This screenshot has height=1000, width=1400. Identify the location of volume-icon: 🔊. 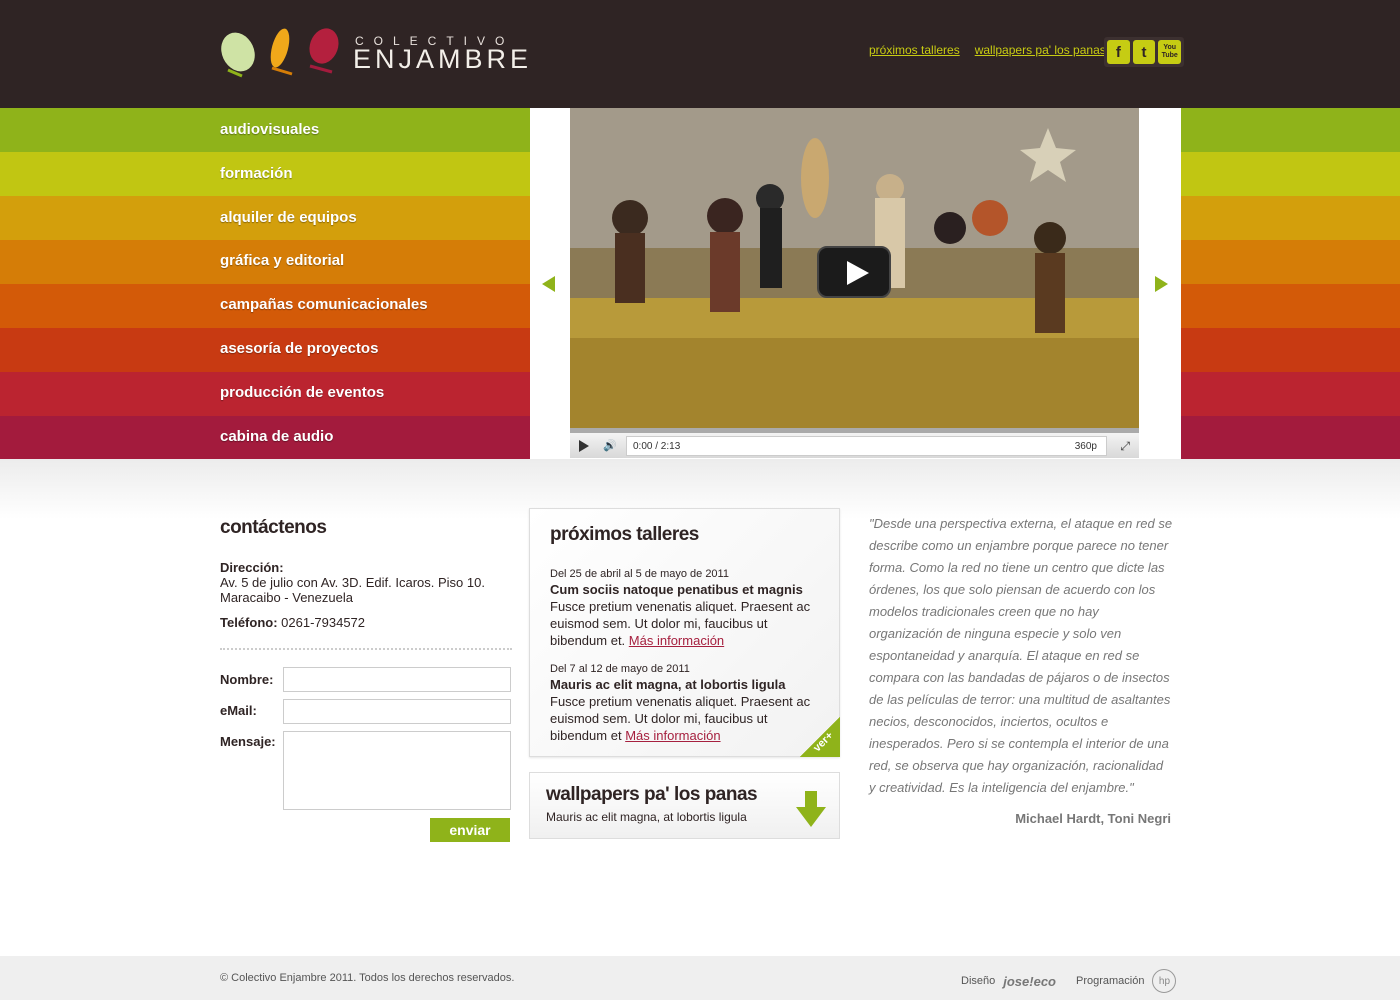
(610, 445).